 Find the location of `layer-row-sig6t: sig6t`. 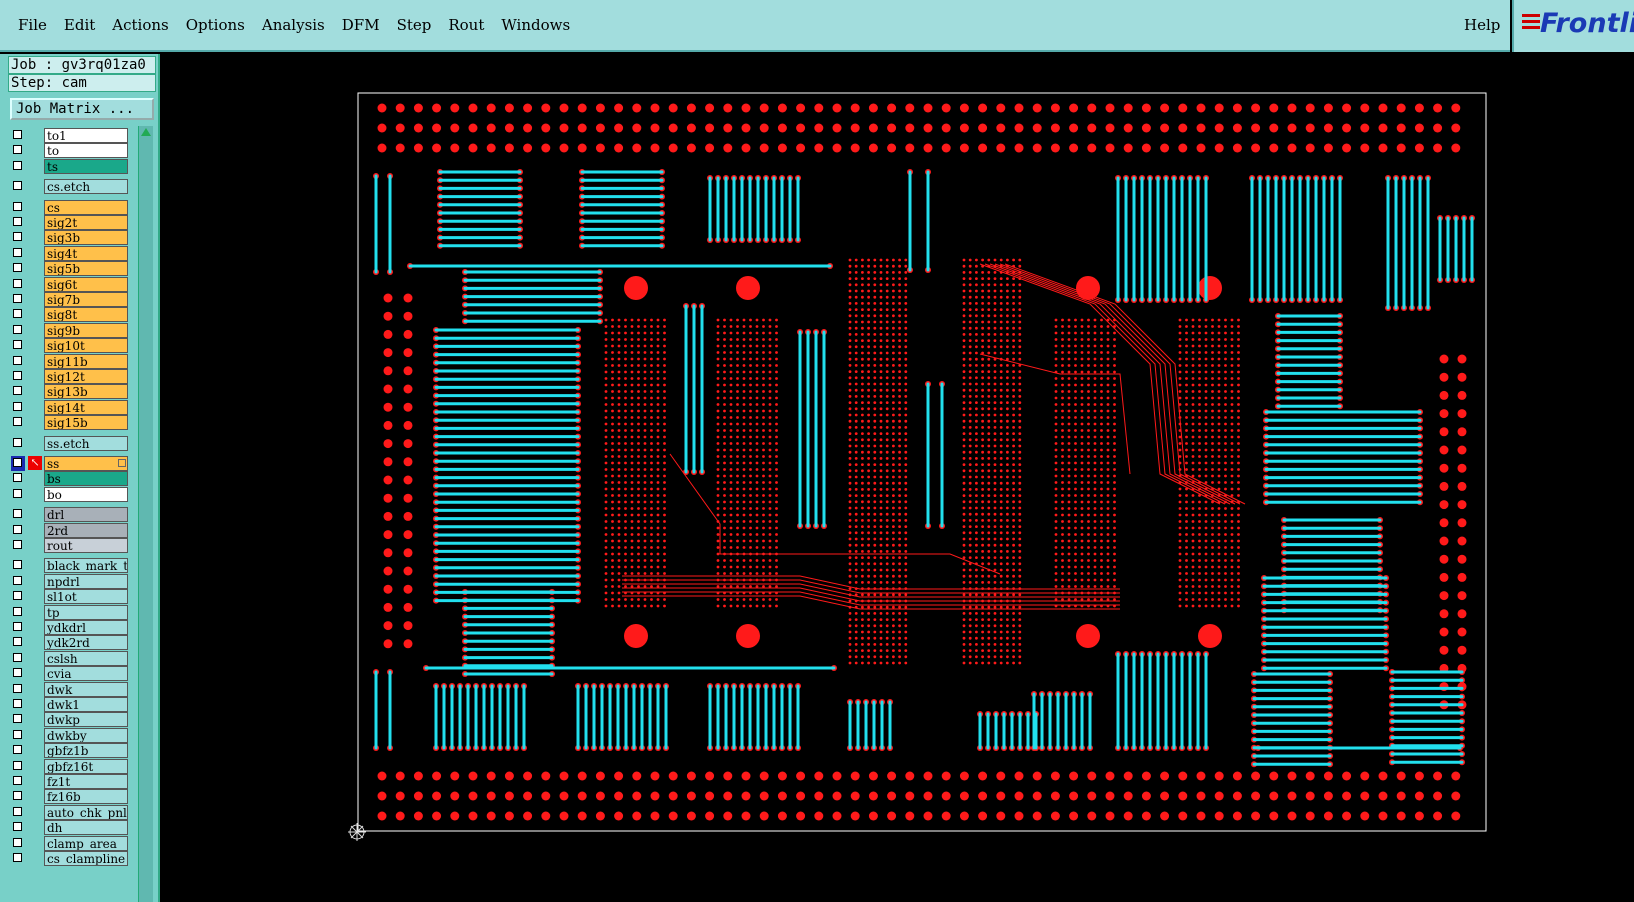

layer-row-sig6t: sig6t is located at coordinates (69, 284).